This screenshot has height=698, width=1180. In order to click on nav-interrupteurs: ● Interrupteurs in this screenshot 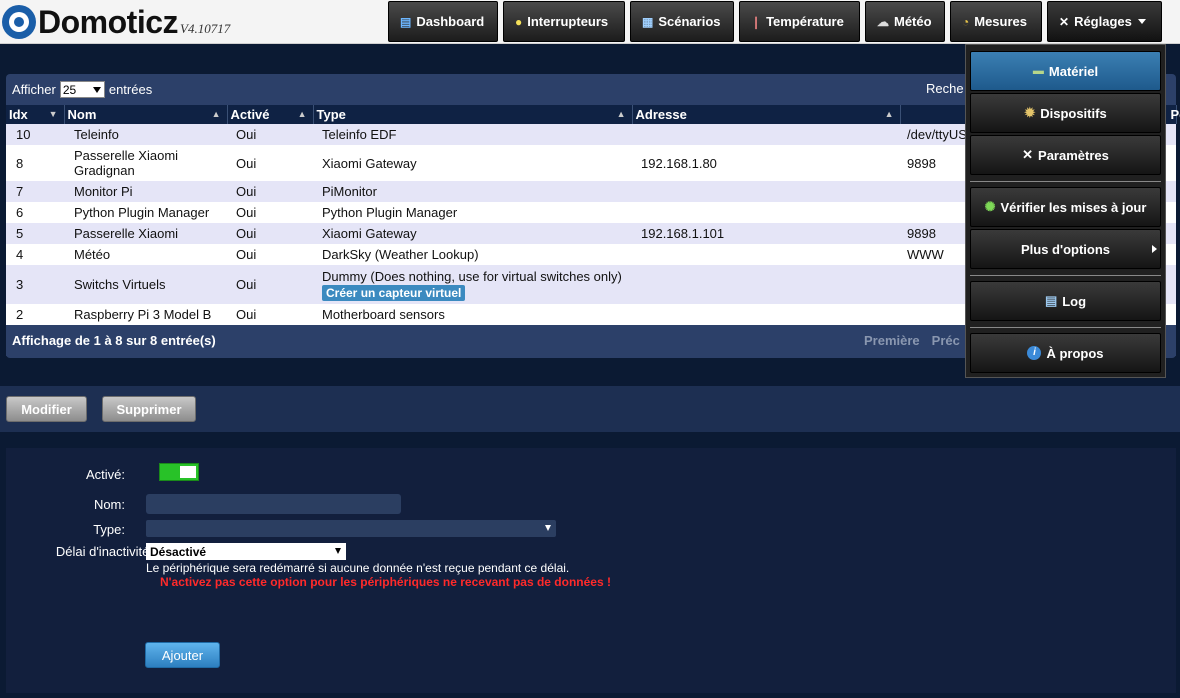, I will do `click(564, 21)`.